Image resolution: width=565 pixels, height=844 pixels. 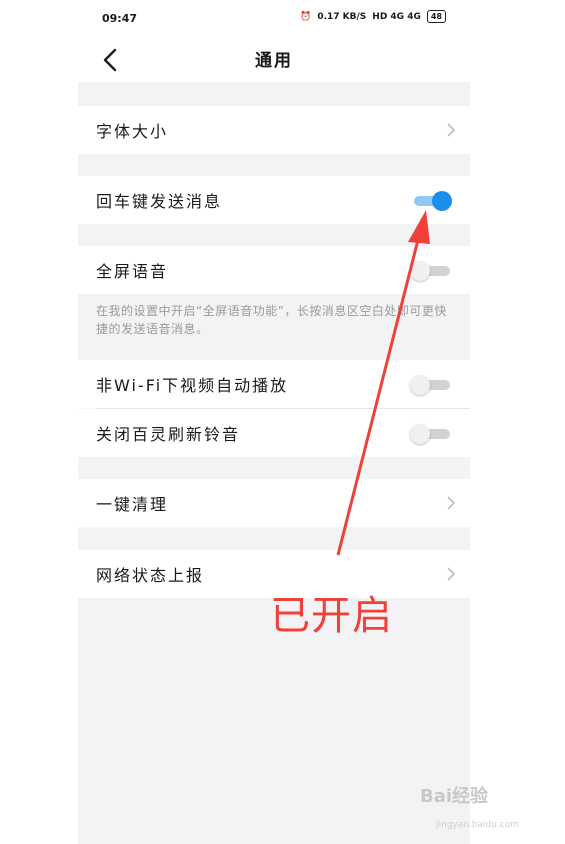 What do you see at coordinates (159, 201) in the screenshot?
I see `enter-send-label: 回车键发送消息` at bounding box center [159, 201].